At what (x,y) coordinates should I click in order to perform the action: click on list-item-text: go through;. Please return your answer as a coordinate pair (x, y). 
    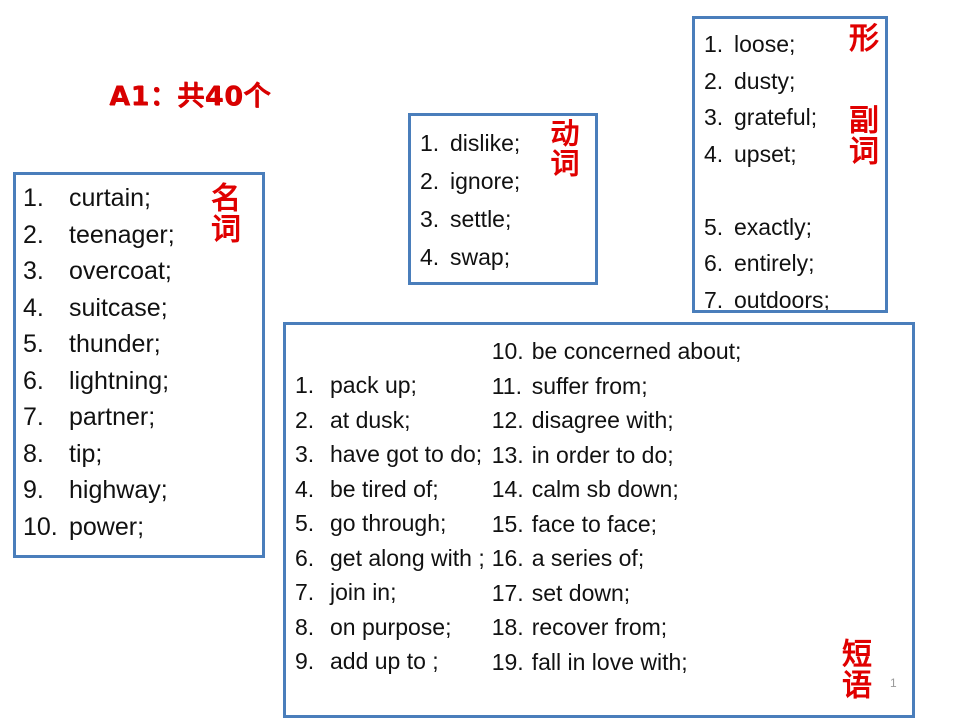
    Looking at the image, I should click on (388, 523).